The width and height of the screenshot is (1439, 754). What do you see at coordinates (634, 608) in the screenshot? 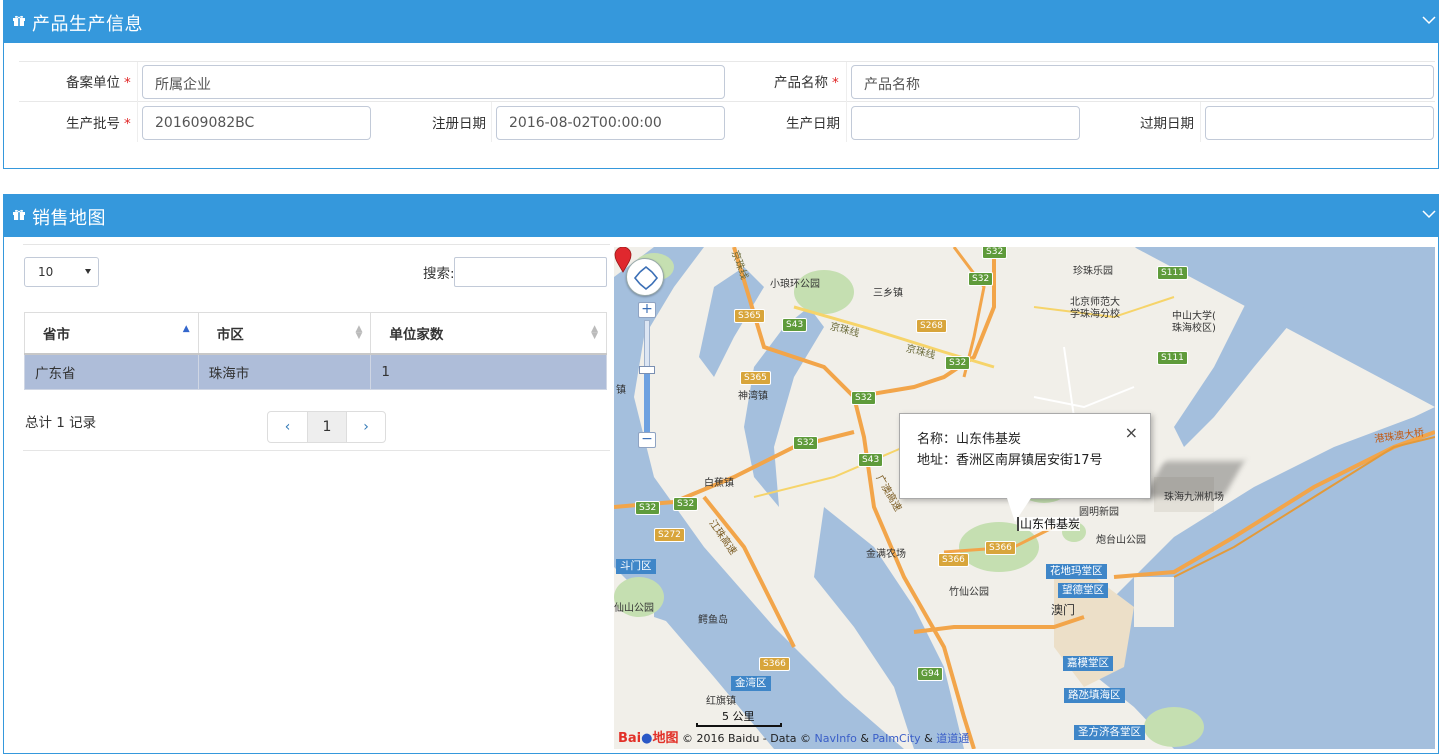
I see `map-place-label: 仙山公园` at bounding box center [634, 608].